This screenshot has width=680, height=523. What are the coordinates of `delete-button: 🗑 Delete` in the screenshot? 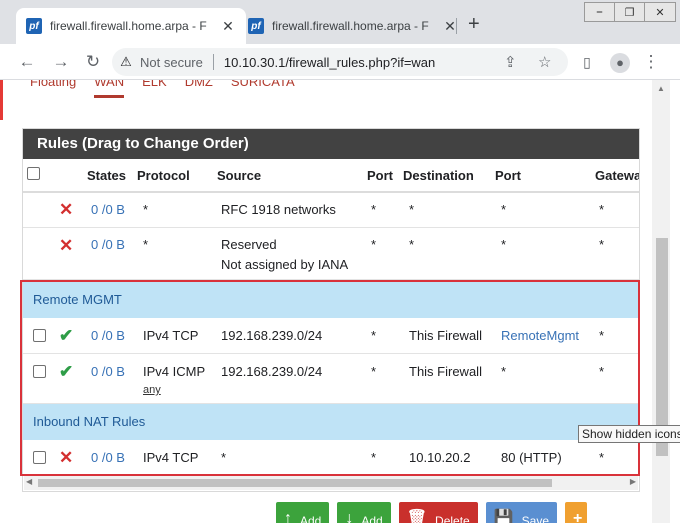 It's located at (438, 512).